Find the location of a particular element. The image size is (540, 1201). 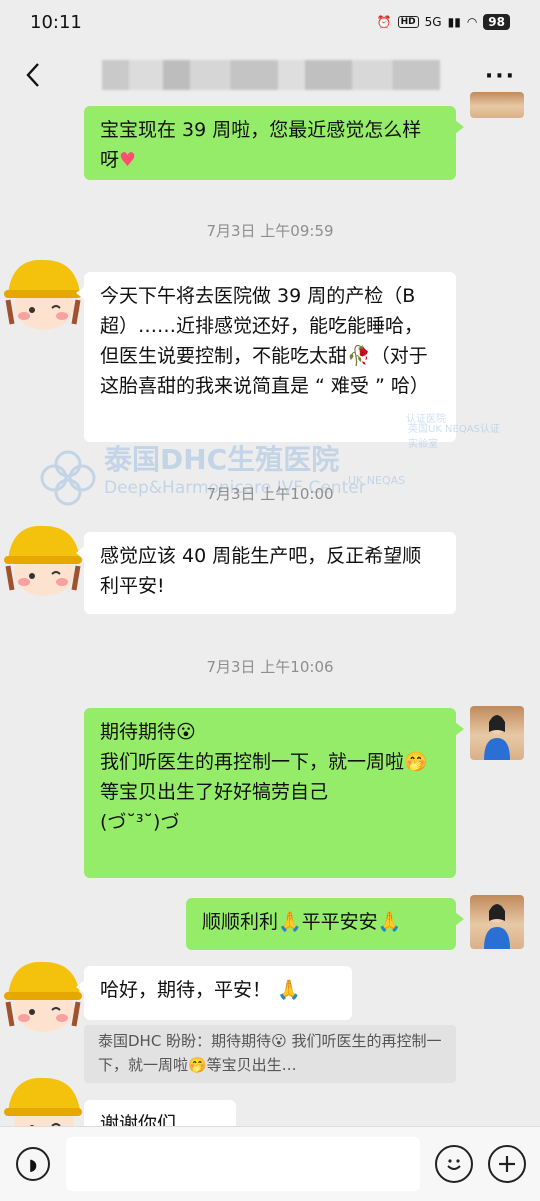

chevron-left-icon is located at coordinates (32, 75).